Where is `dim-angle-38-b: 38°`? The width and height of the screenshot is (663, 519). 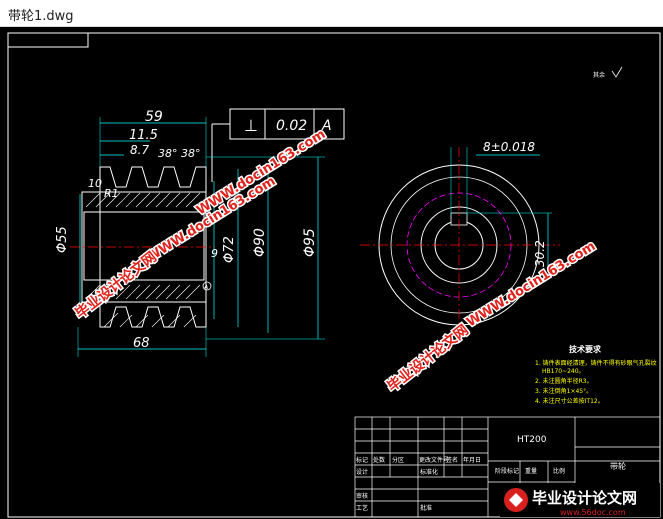
dim-angle-38-b: 38° is located at coordinates (191, 153).